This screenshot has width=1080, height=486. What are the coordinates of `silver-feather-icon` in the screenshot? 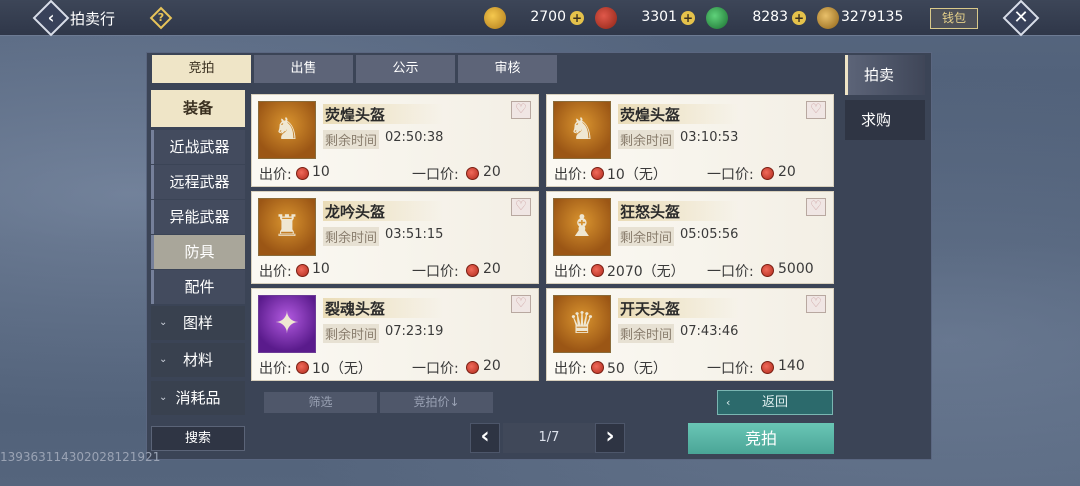 It's located at (828, 18).